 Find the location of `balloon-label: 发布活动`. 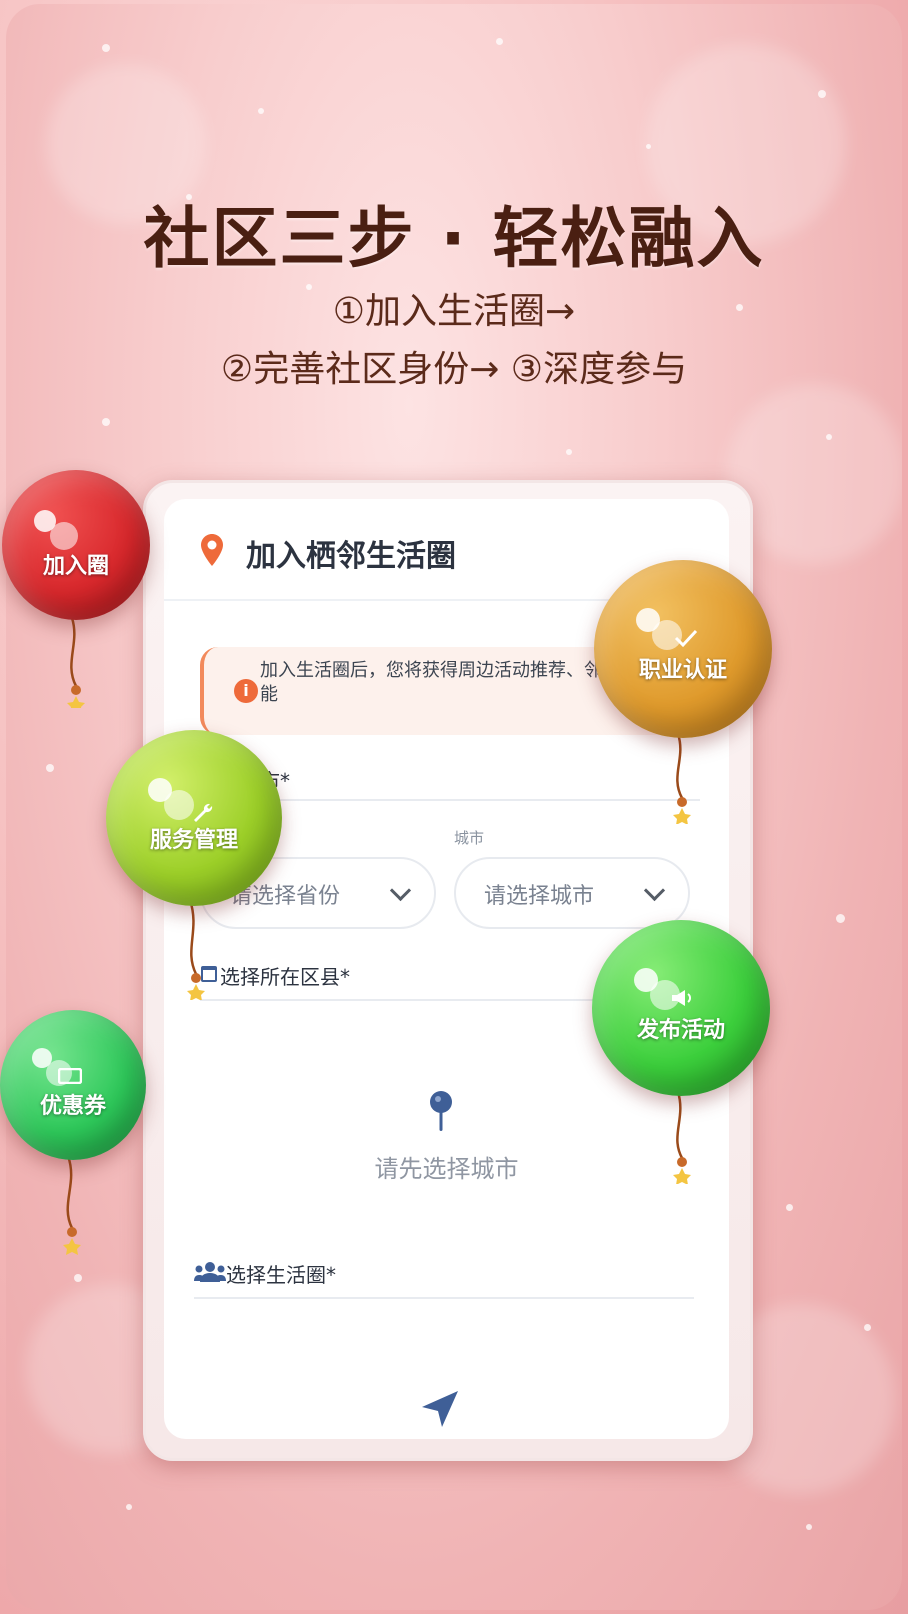

balloon-label: 发布活动 is located at coordinates (680, 1030).